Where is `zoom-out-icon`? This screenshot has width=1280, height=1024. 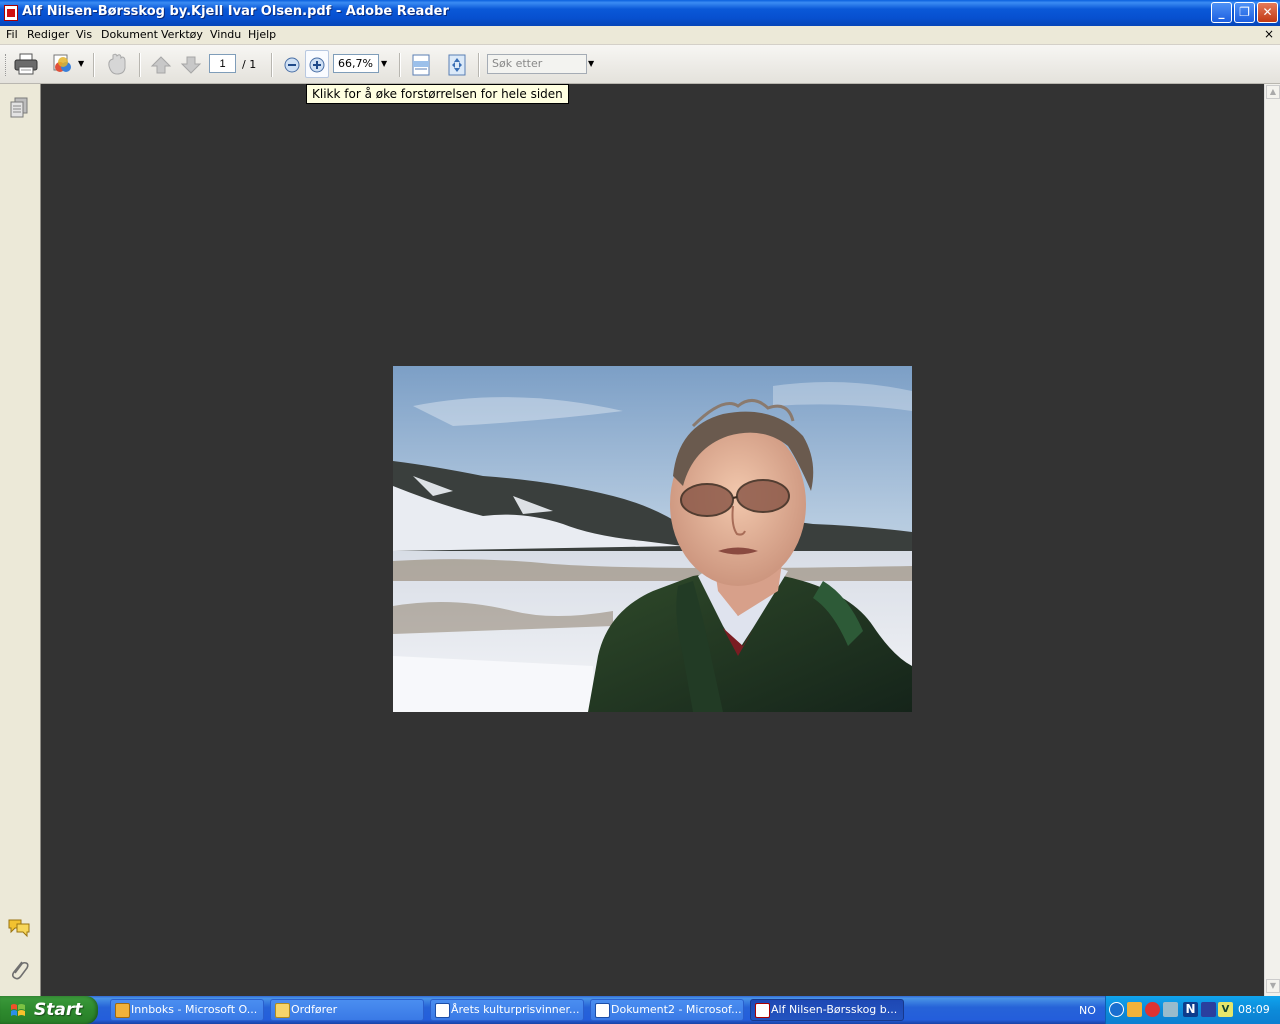
zoom-out-icon is located at coordinates (292, 65).